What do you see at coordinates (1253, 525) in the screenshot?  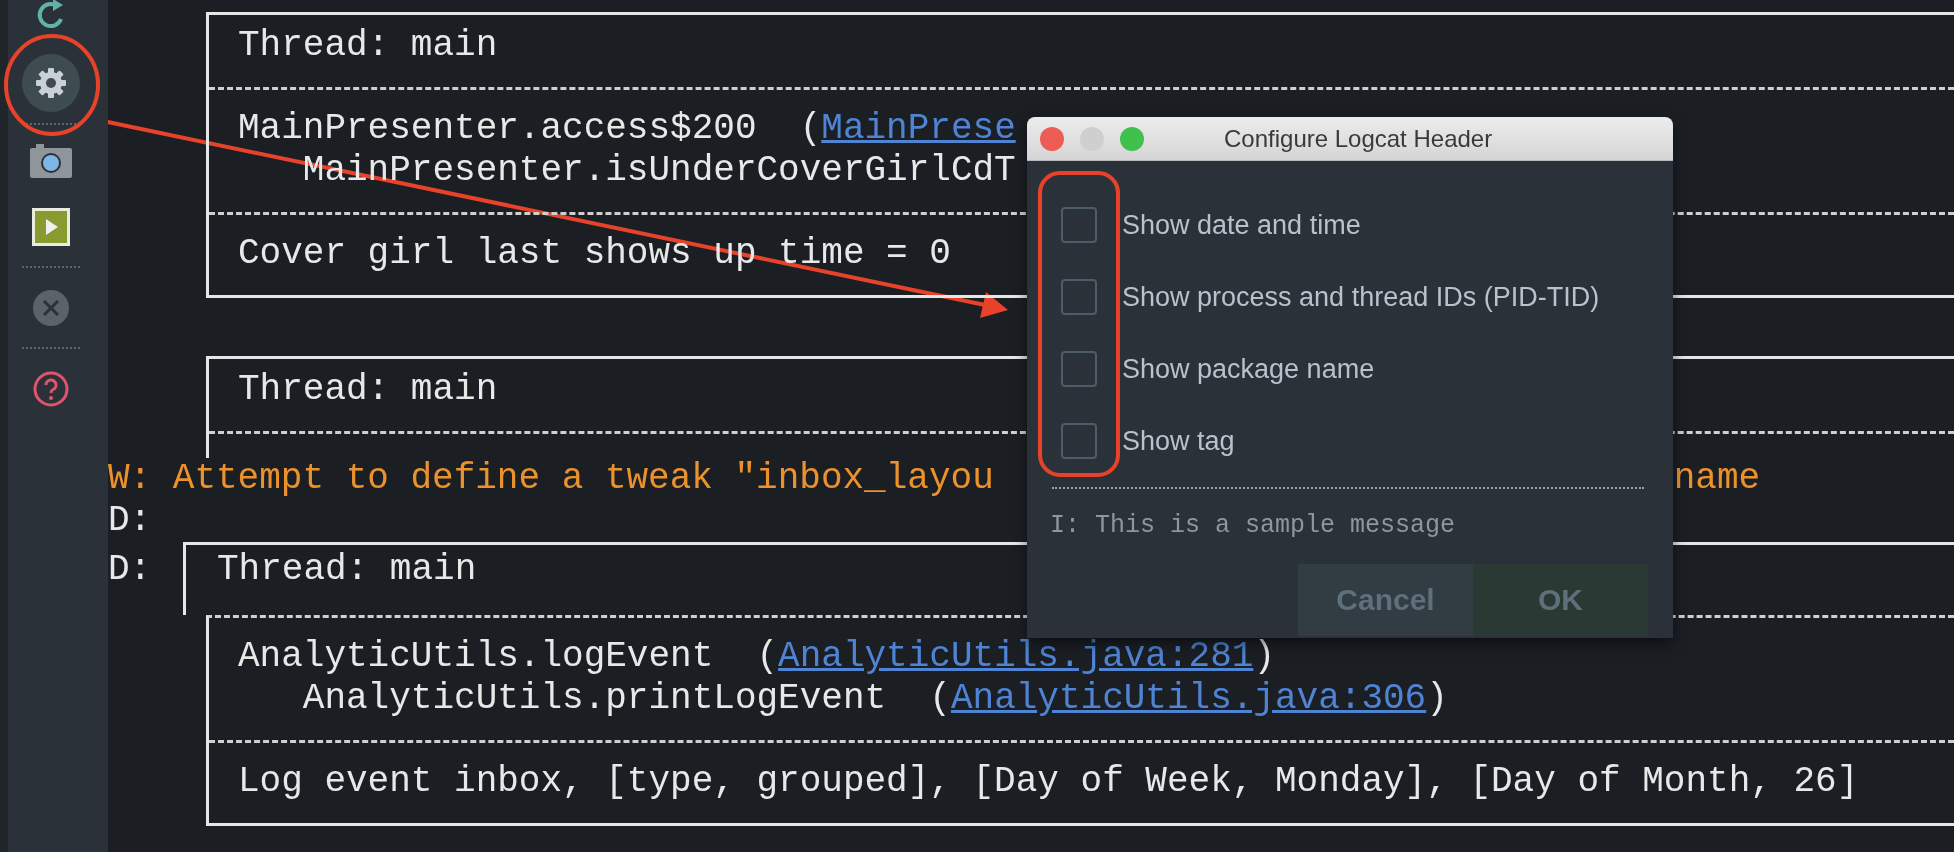 I see `sample-message: I: This is a sample message` at bounding box center [1253, 525].